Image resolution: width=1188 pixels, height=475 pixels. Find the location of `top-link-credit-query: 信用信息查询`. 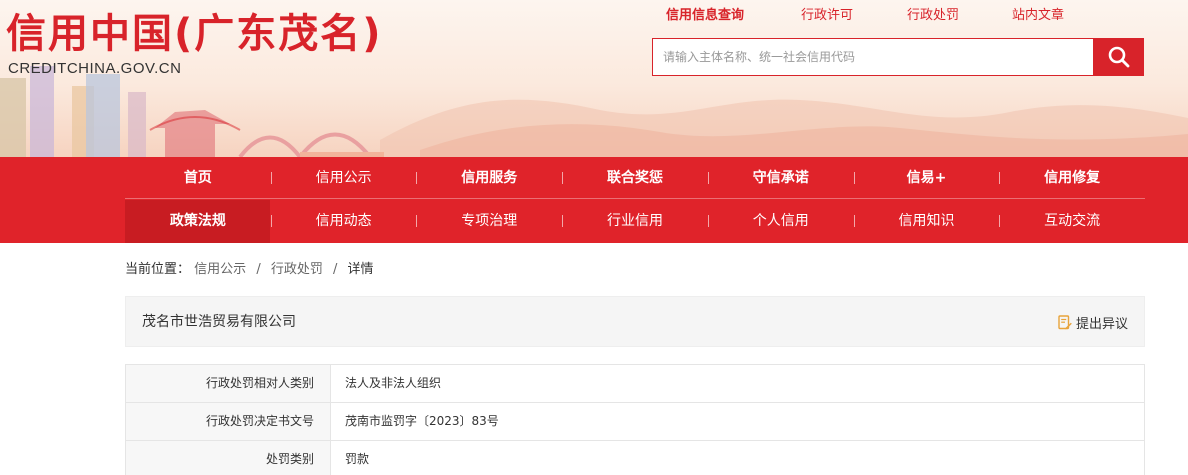

top-link-credit-query: 信用信息查询 is located at coordinates (705, 16).